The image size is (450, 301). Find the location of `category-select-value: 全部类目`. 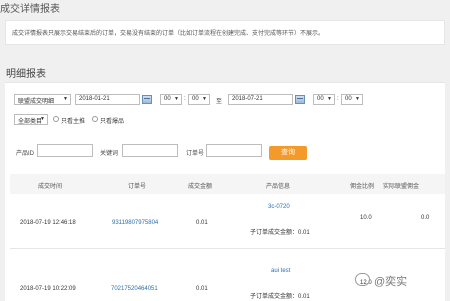

category-select-value: 全部类目 is located at coordinates (30, 122).